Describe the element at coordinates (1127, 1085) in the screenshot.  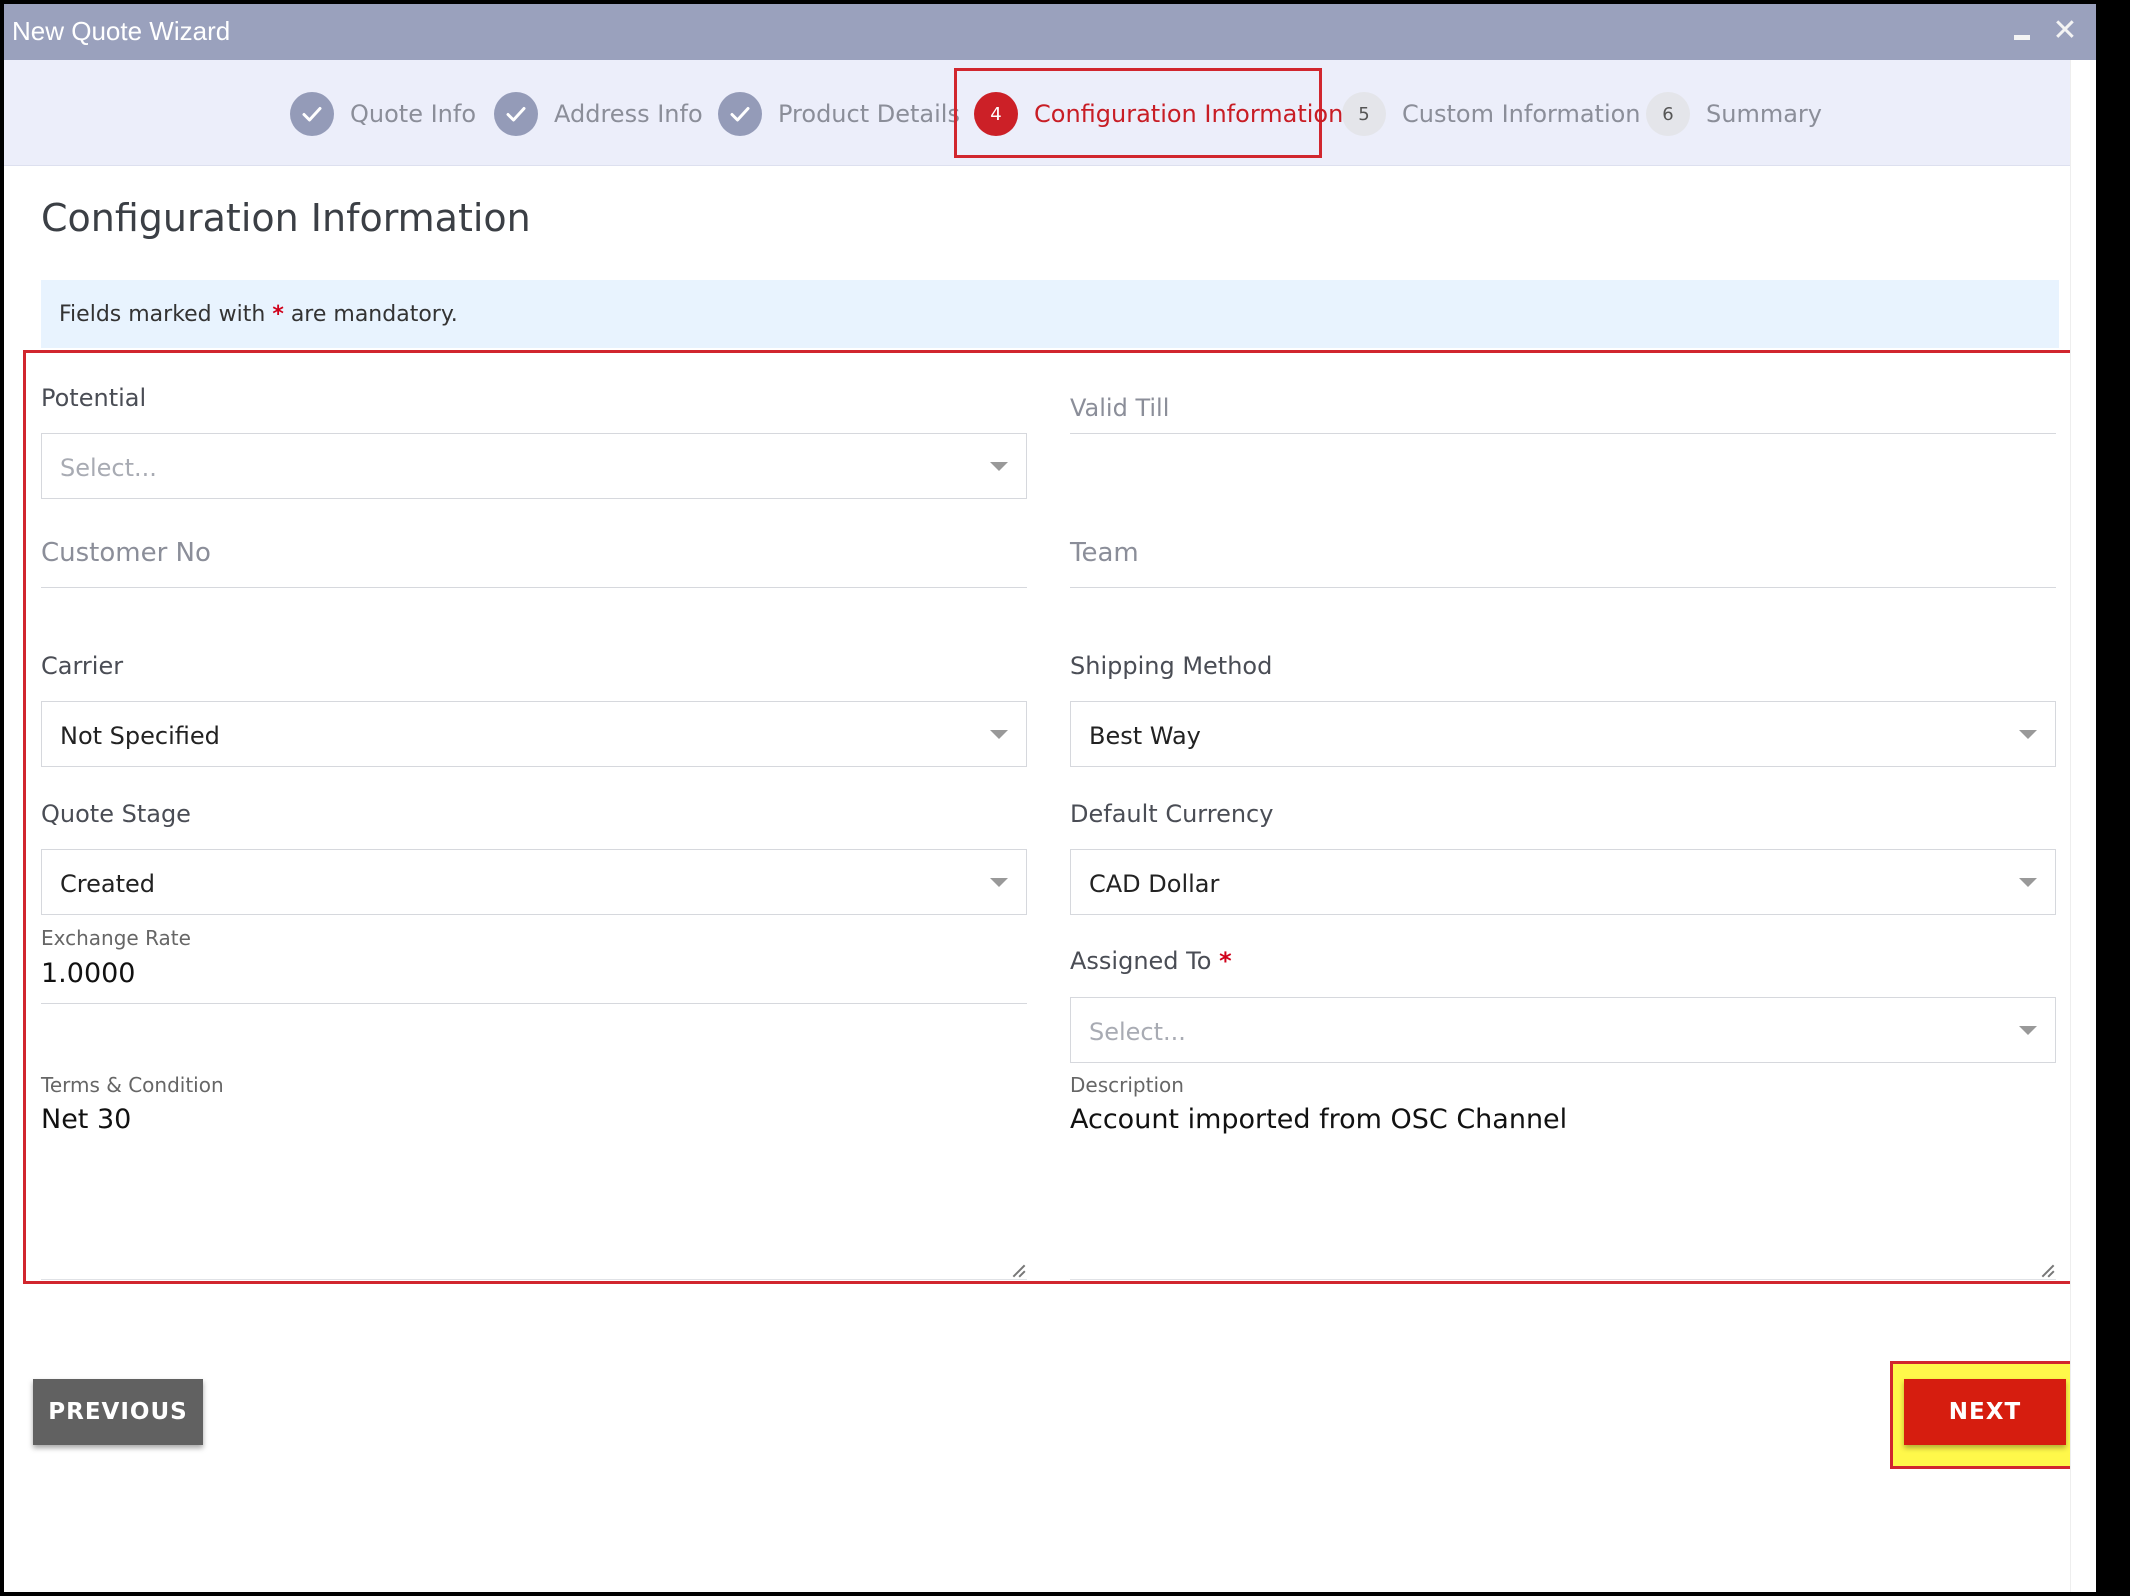
I see `description-label: Description` at that location.